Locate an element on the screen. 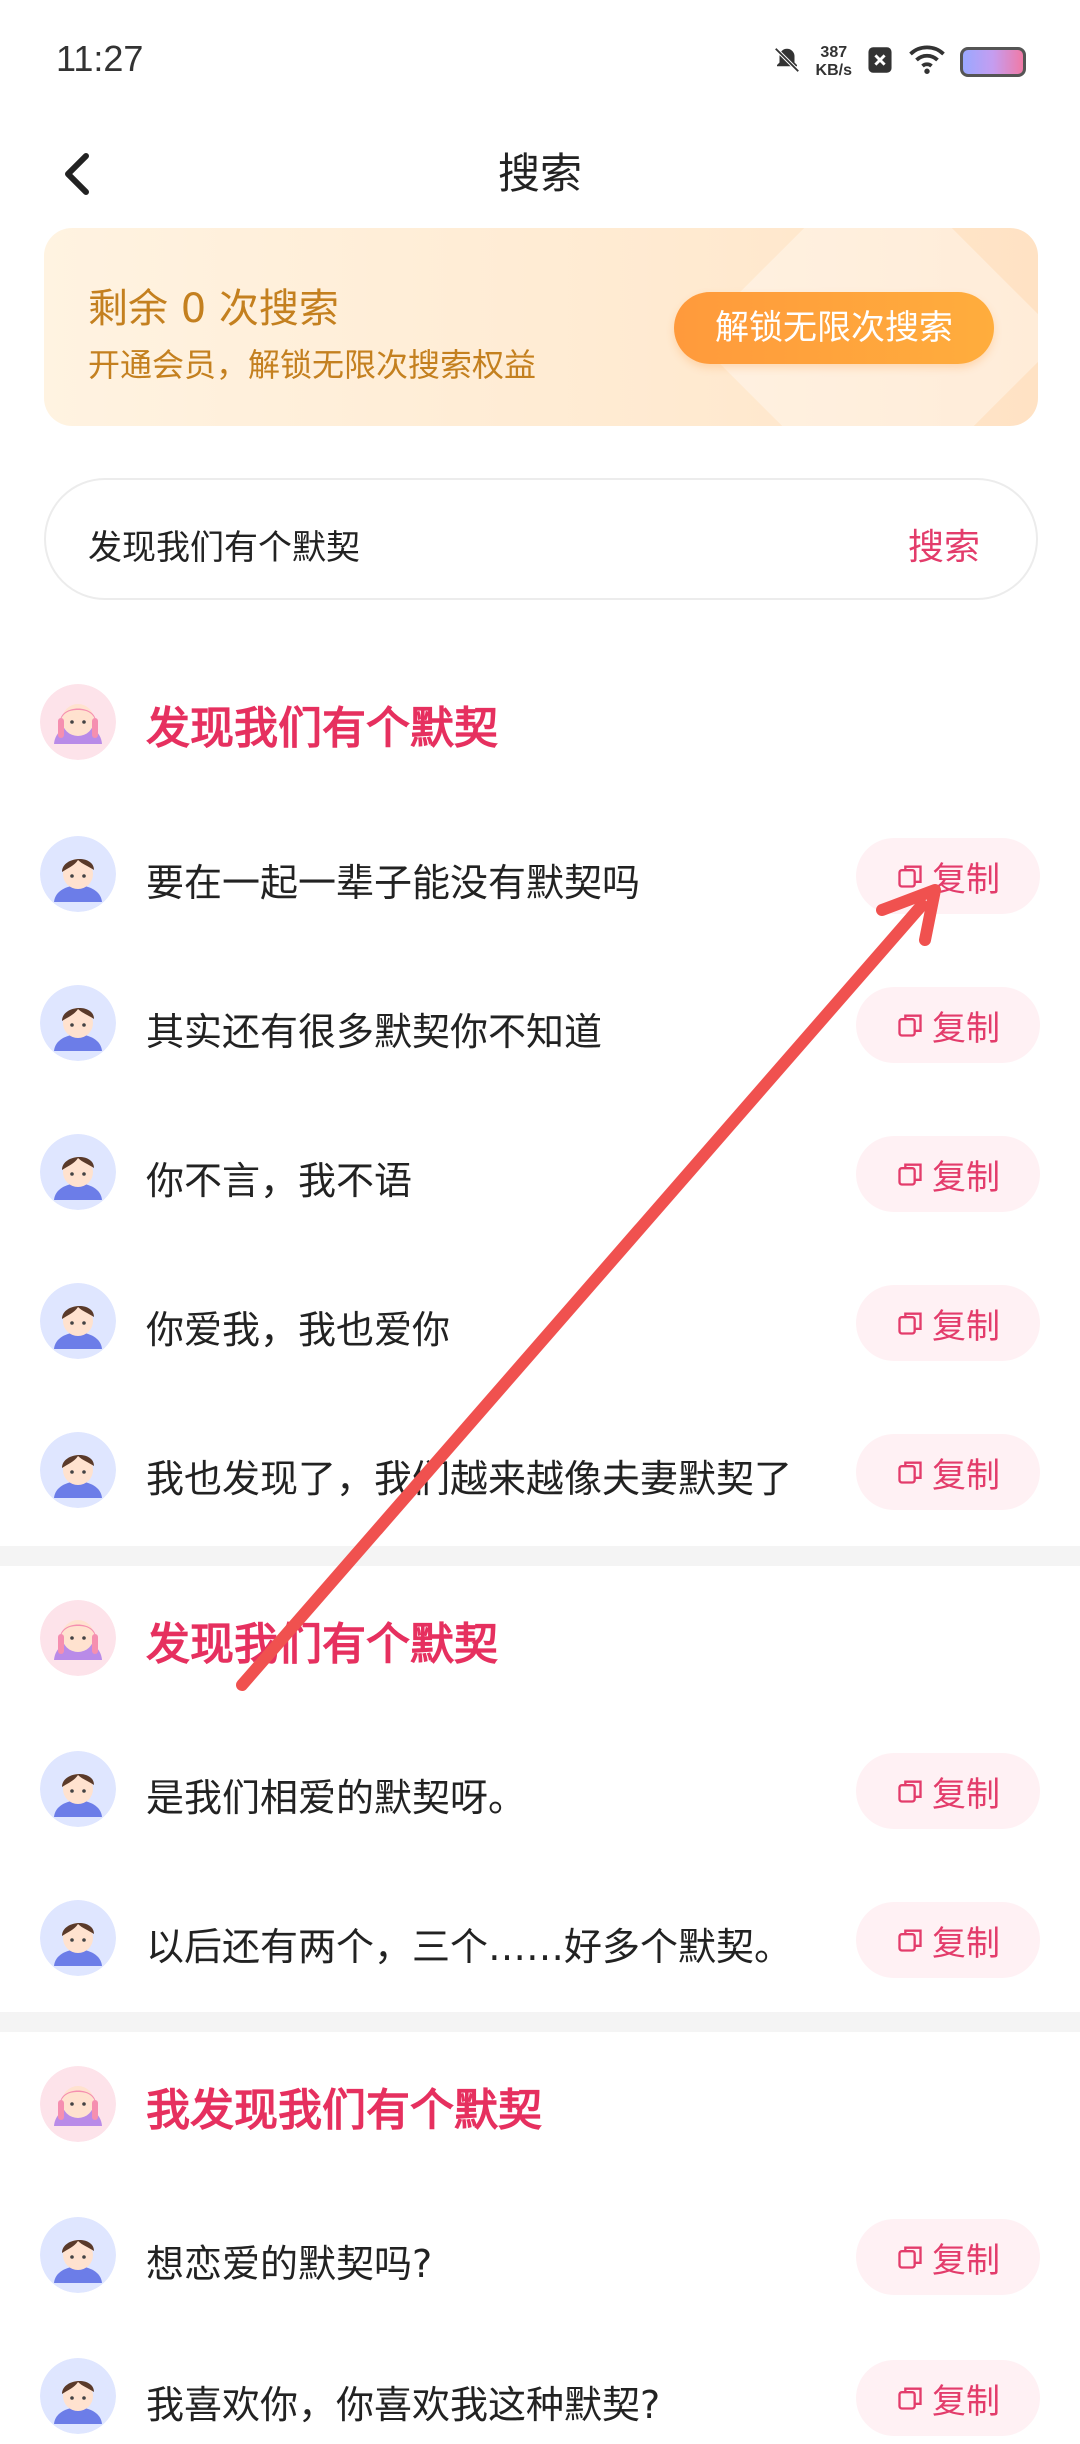 The image size is (1080, 2444). page-title: 搜索 is located at coordinates (539, 173).